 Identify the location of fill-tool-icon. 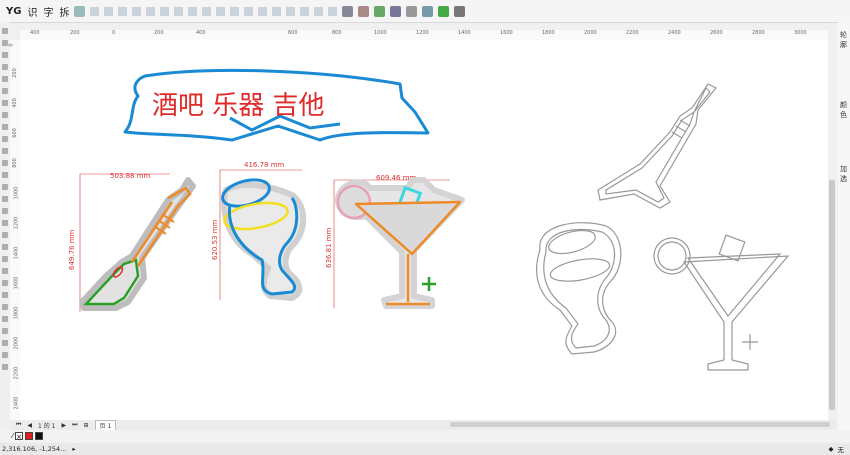
(5, 211).